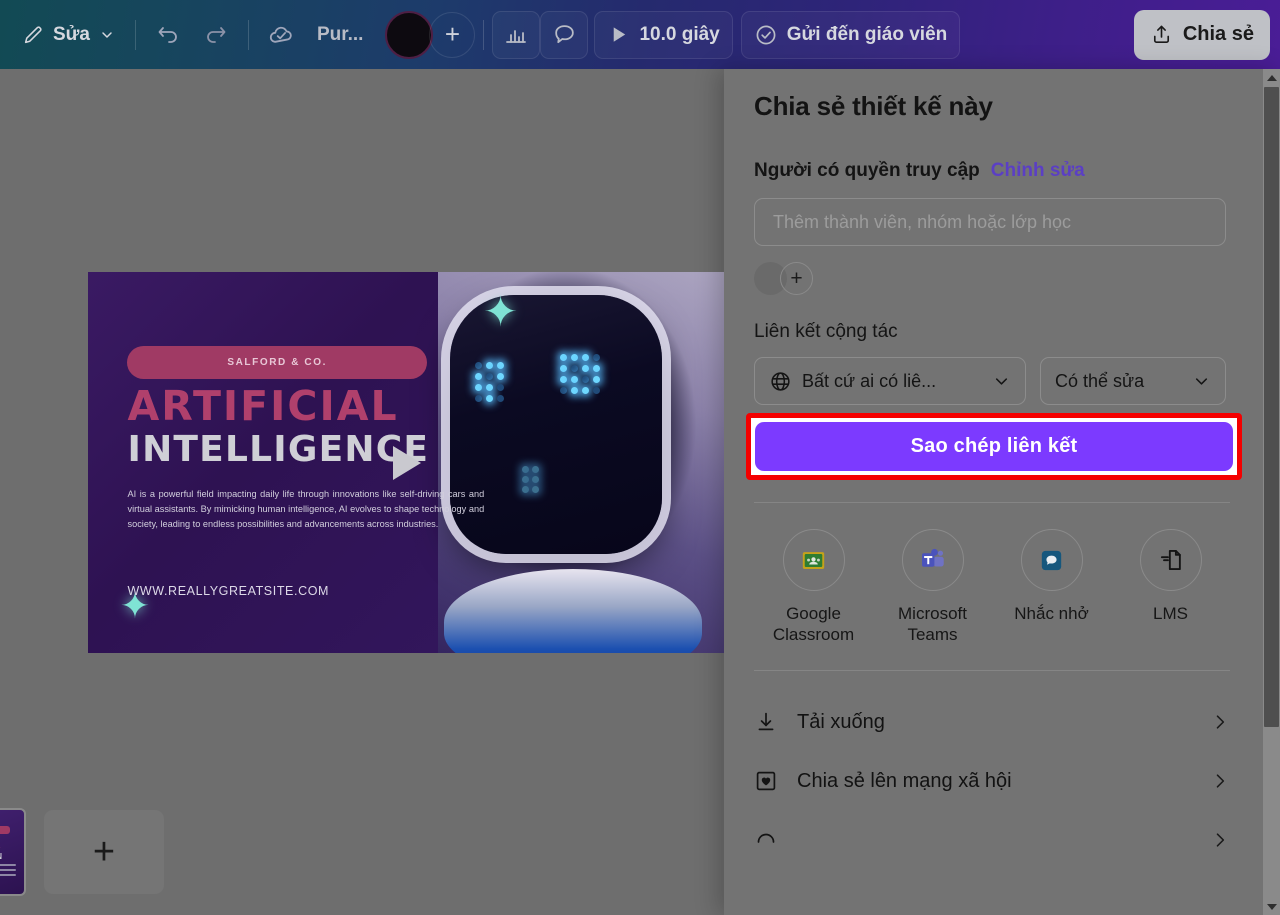  Describe the element at coordinates (1271, 906) in the screenshot. I see `scroll-down-arrow` at that location.